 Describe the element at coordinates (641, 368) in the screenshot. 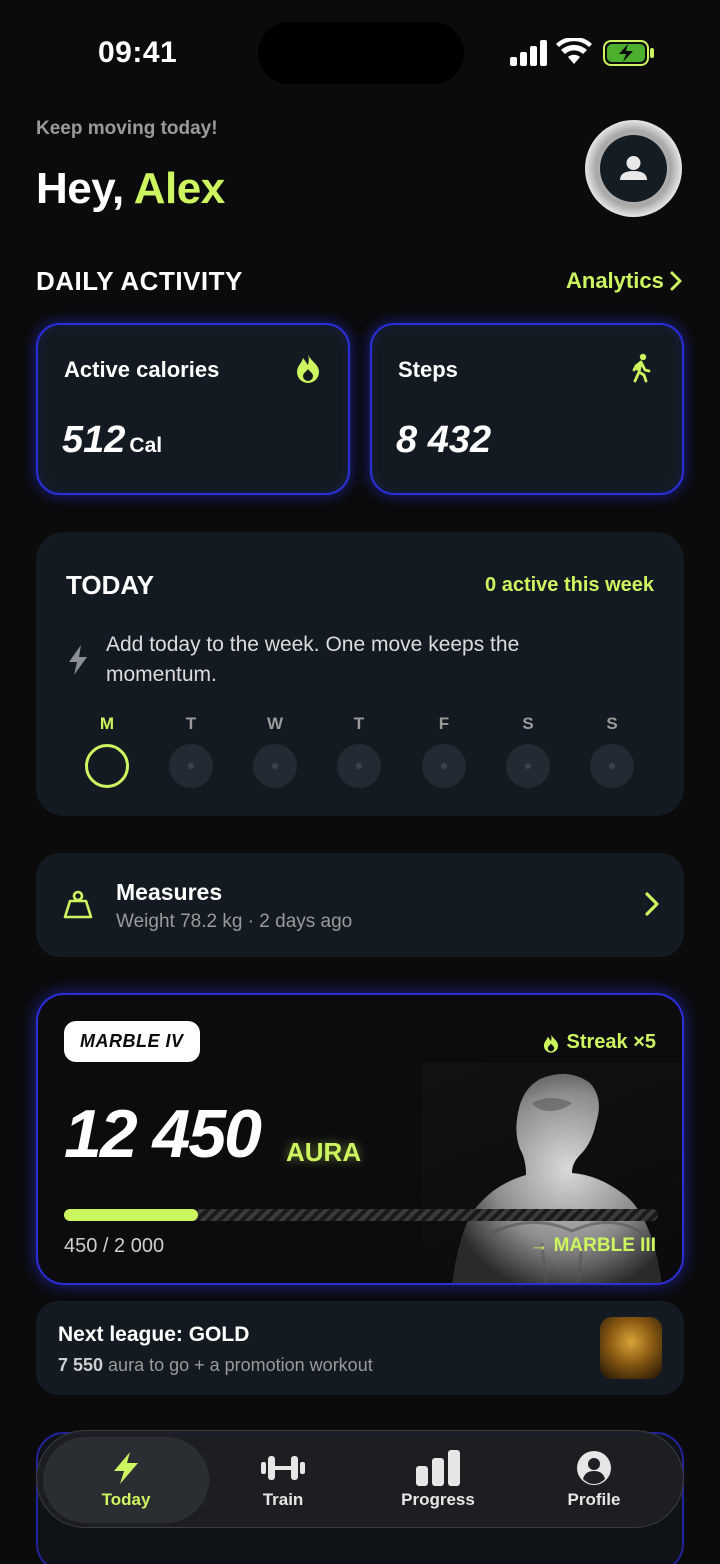

I see `walking-icon` at that location.